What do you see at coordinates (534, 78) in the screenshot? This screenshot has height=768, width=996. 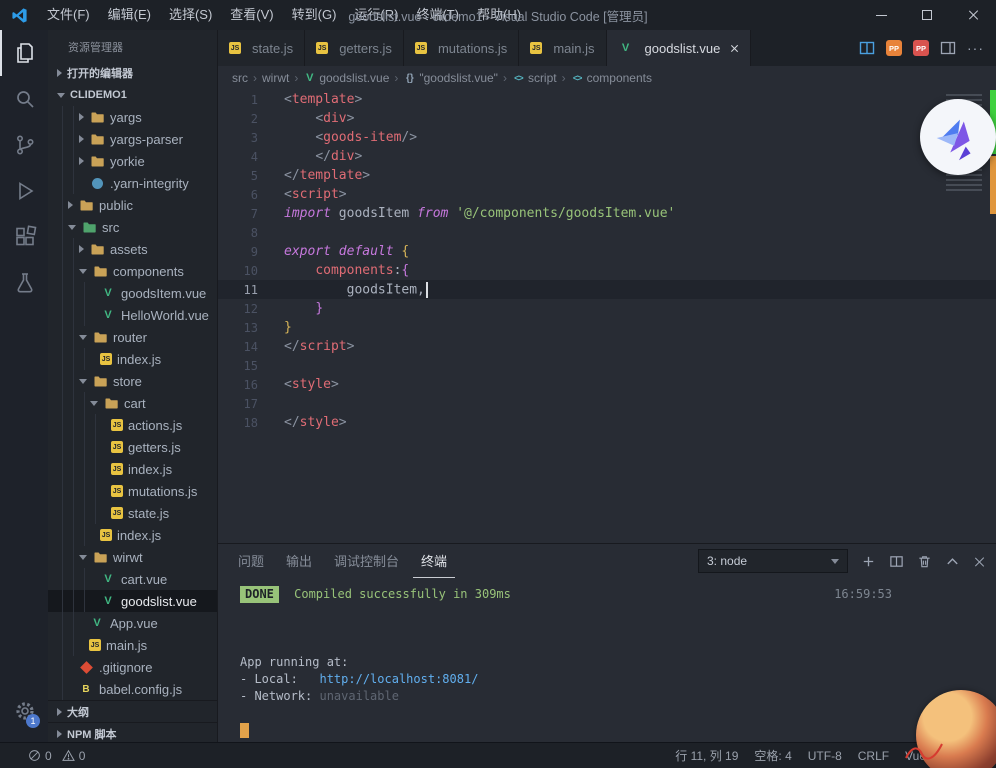 I see `breadcrumb-item-4: <> script` at bounding box center [534, 78].